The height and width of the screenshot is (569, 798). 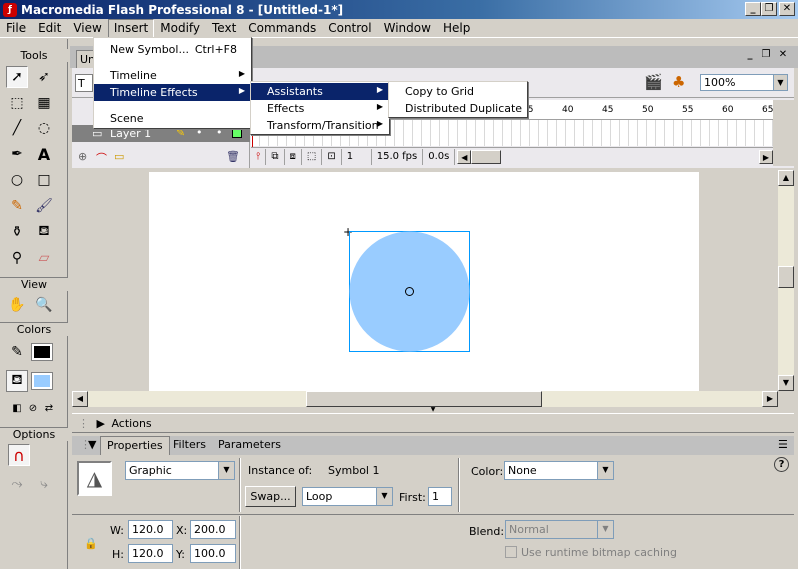 I want to click on lock-icon: 🔒, so click(x=91, y=543).